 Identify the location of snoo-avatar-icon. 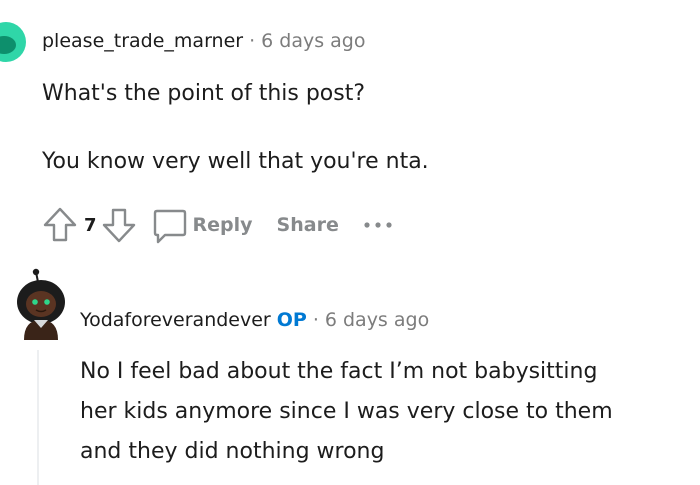
(41, 304).